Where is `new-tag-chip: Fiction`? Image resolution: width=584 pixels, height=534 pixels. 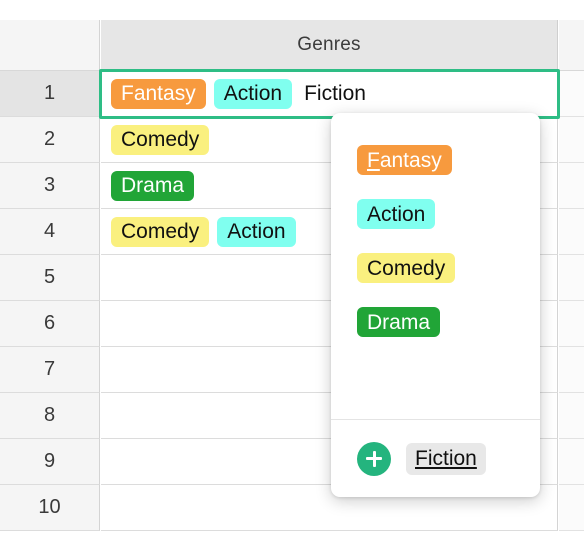
new-tag-chip: Fiction is located at coordinates (446, 458).